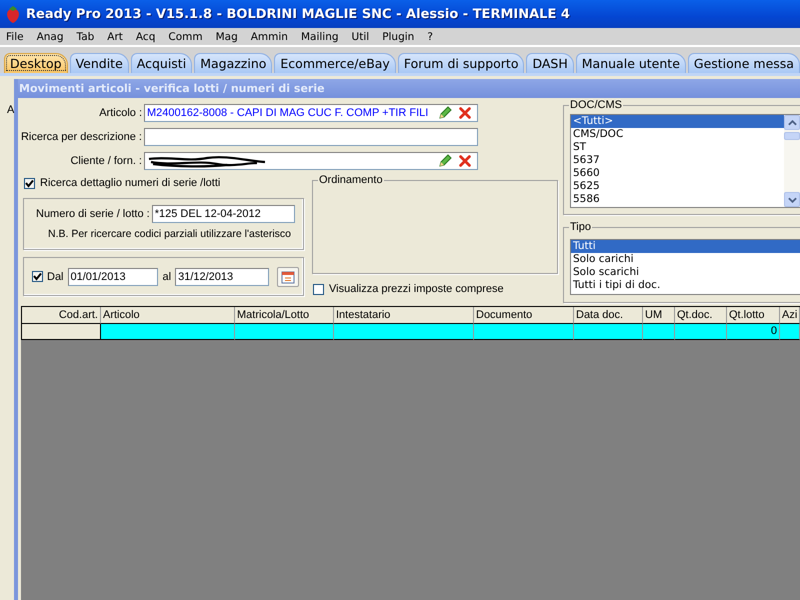  I want to click on list-item: <Tutti>, so click(677, 121).